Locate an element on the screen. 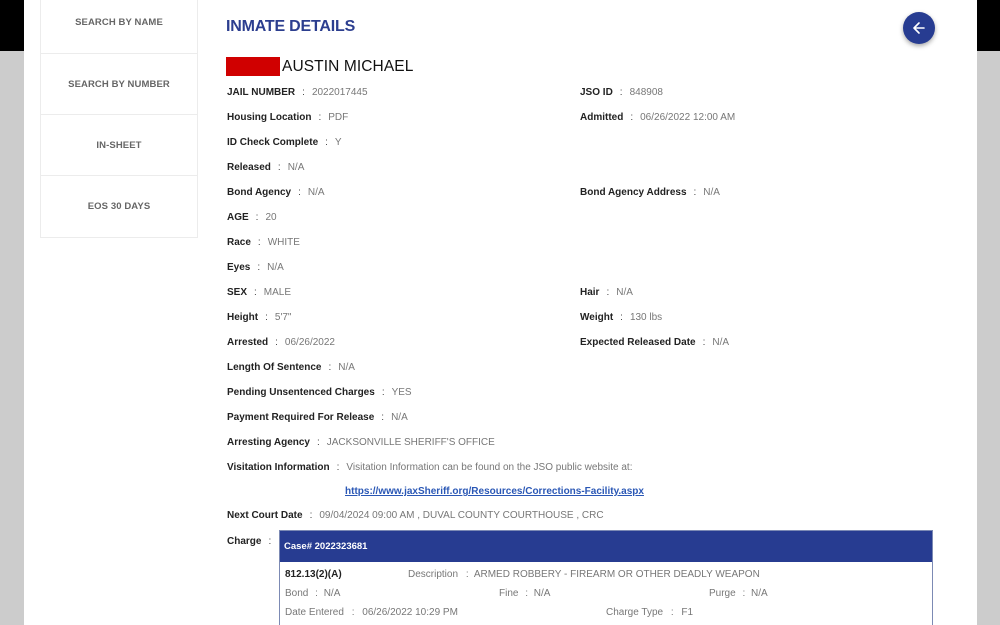 The image size is (1000, 625). redacted-last-name is located at coordinates (253, 66).